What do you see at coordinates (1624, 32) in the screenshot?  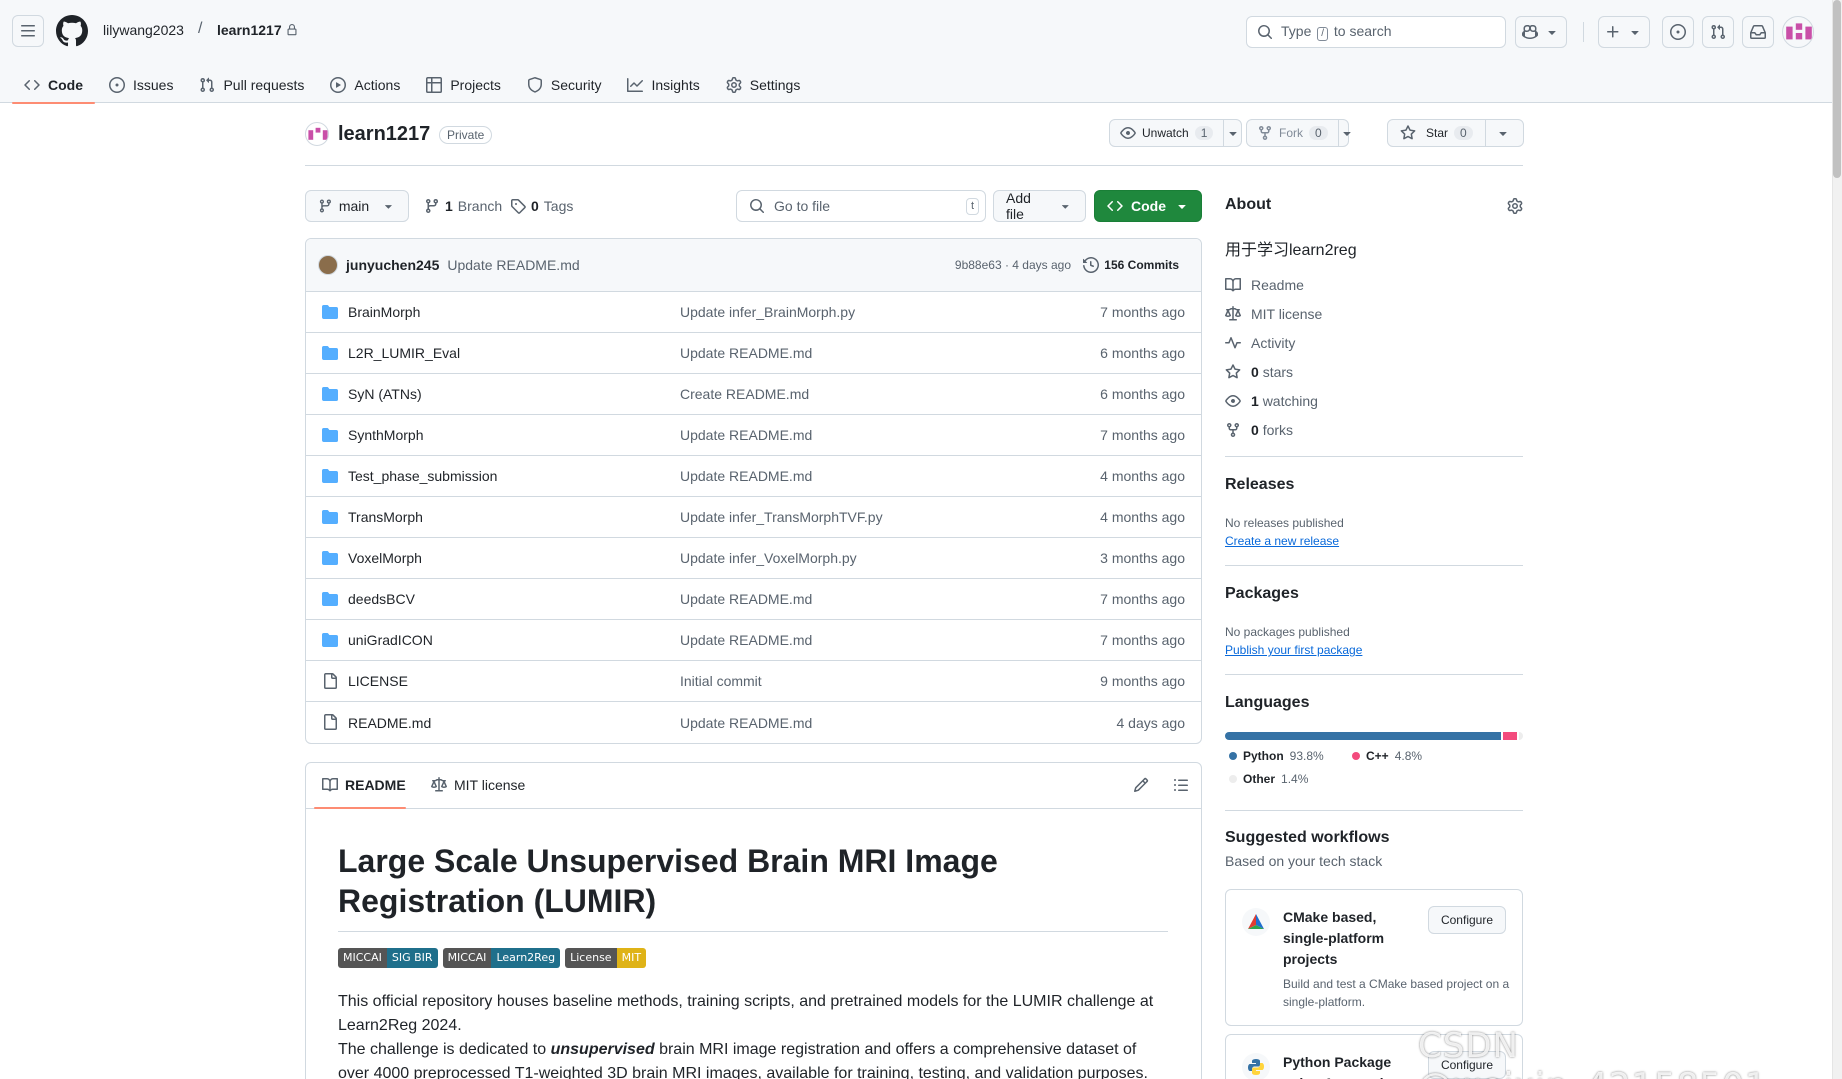 I see `create-new-button` at bounding box center [1624, 32].